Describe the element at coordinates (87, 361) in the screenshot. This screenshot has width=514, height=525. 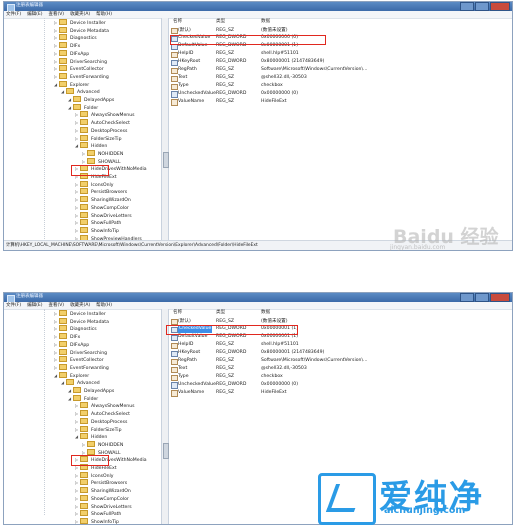
I see `tree-item-label: EventCollector` at that location.